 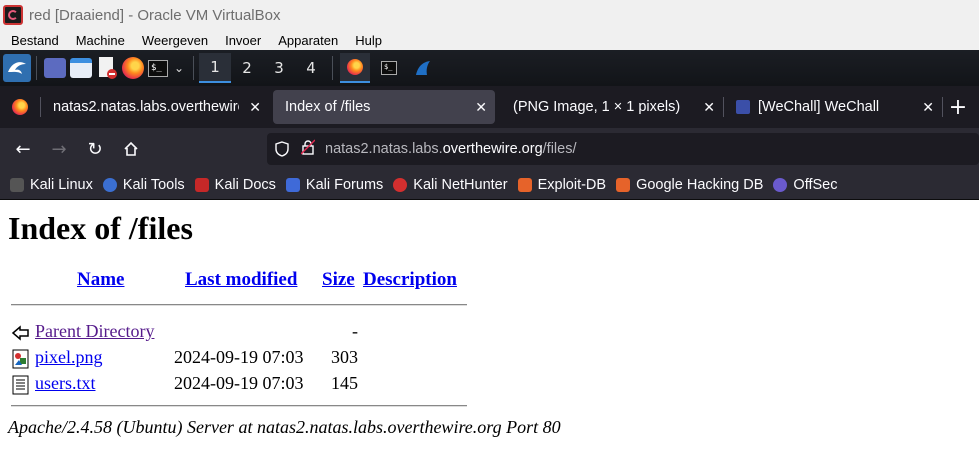 I want to click on show-desktop-icon, so click(x=55, y=68).